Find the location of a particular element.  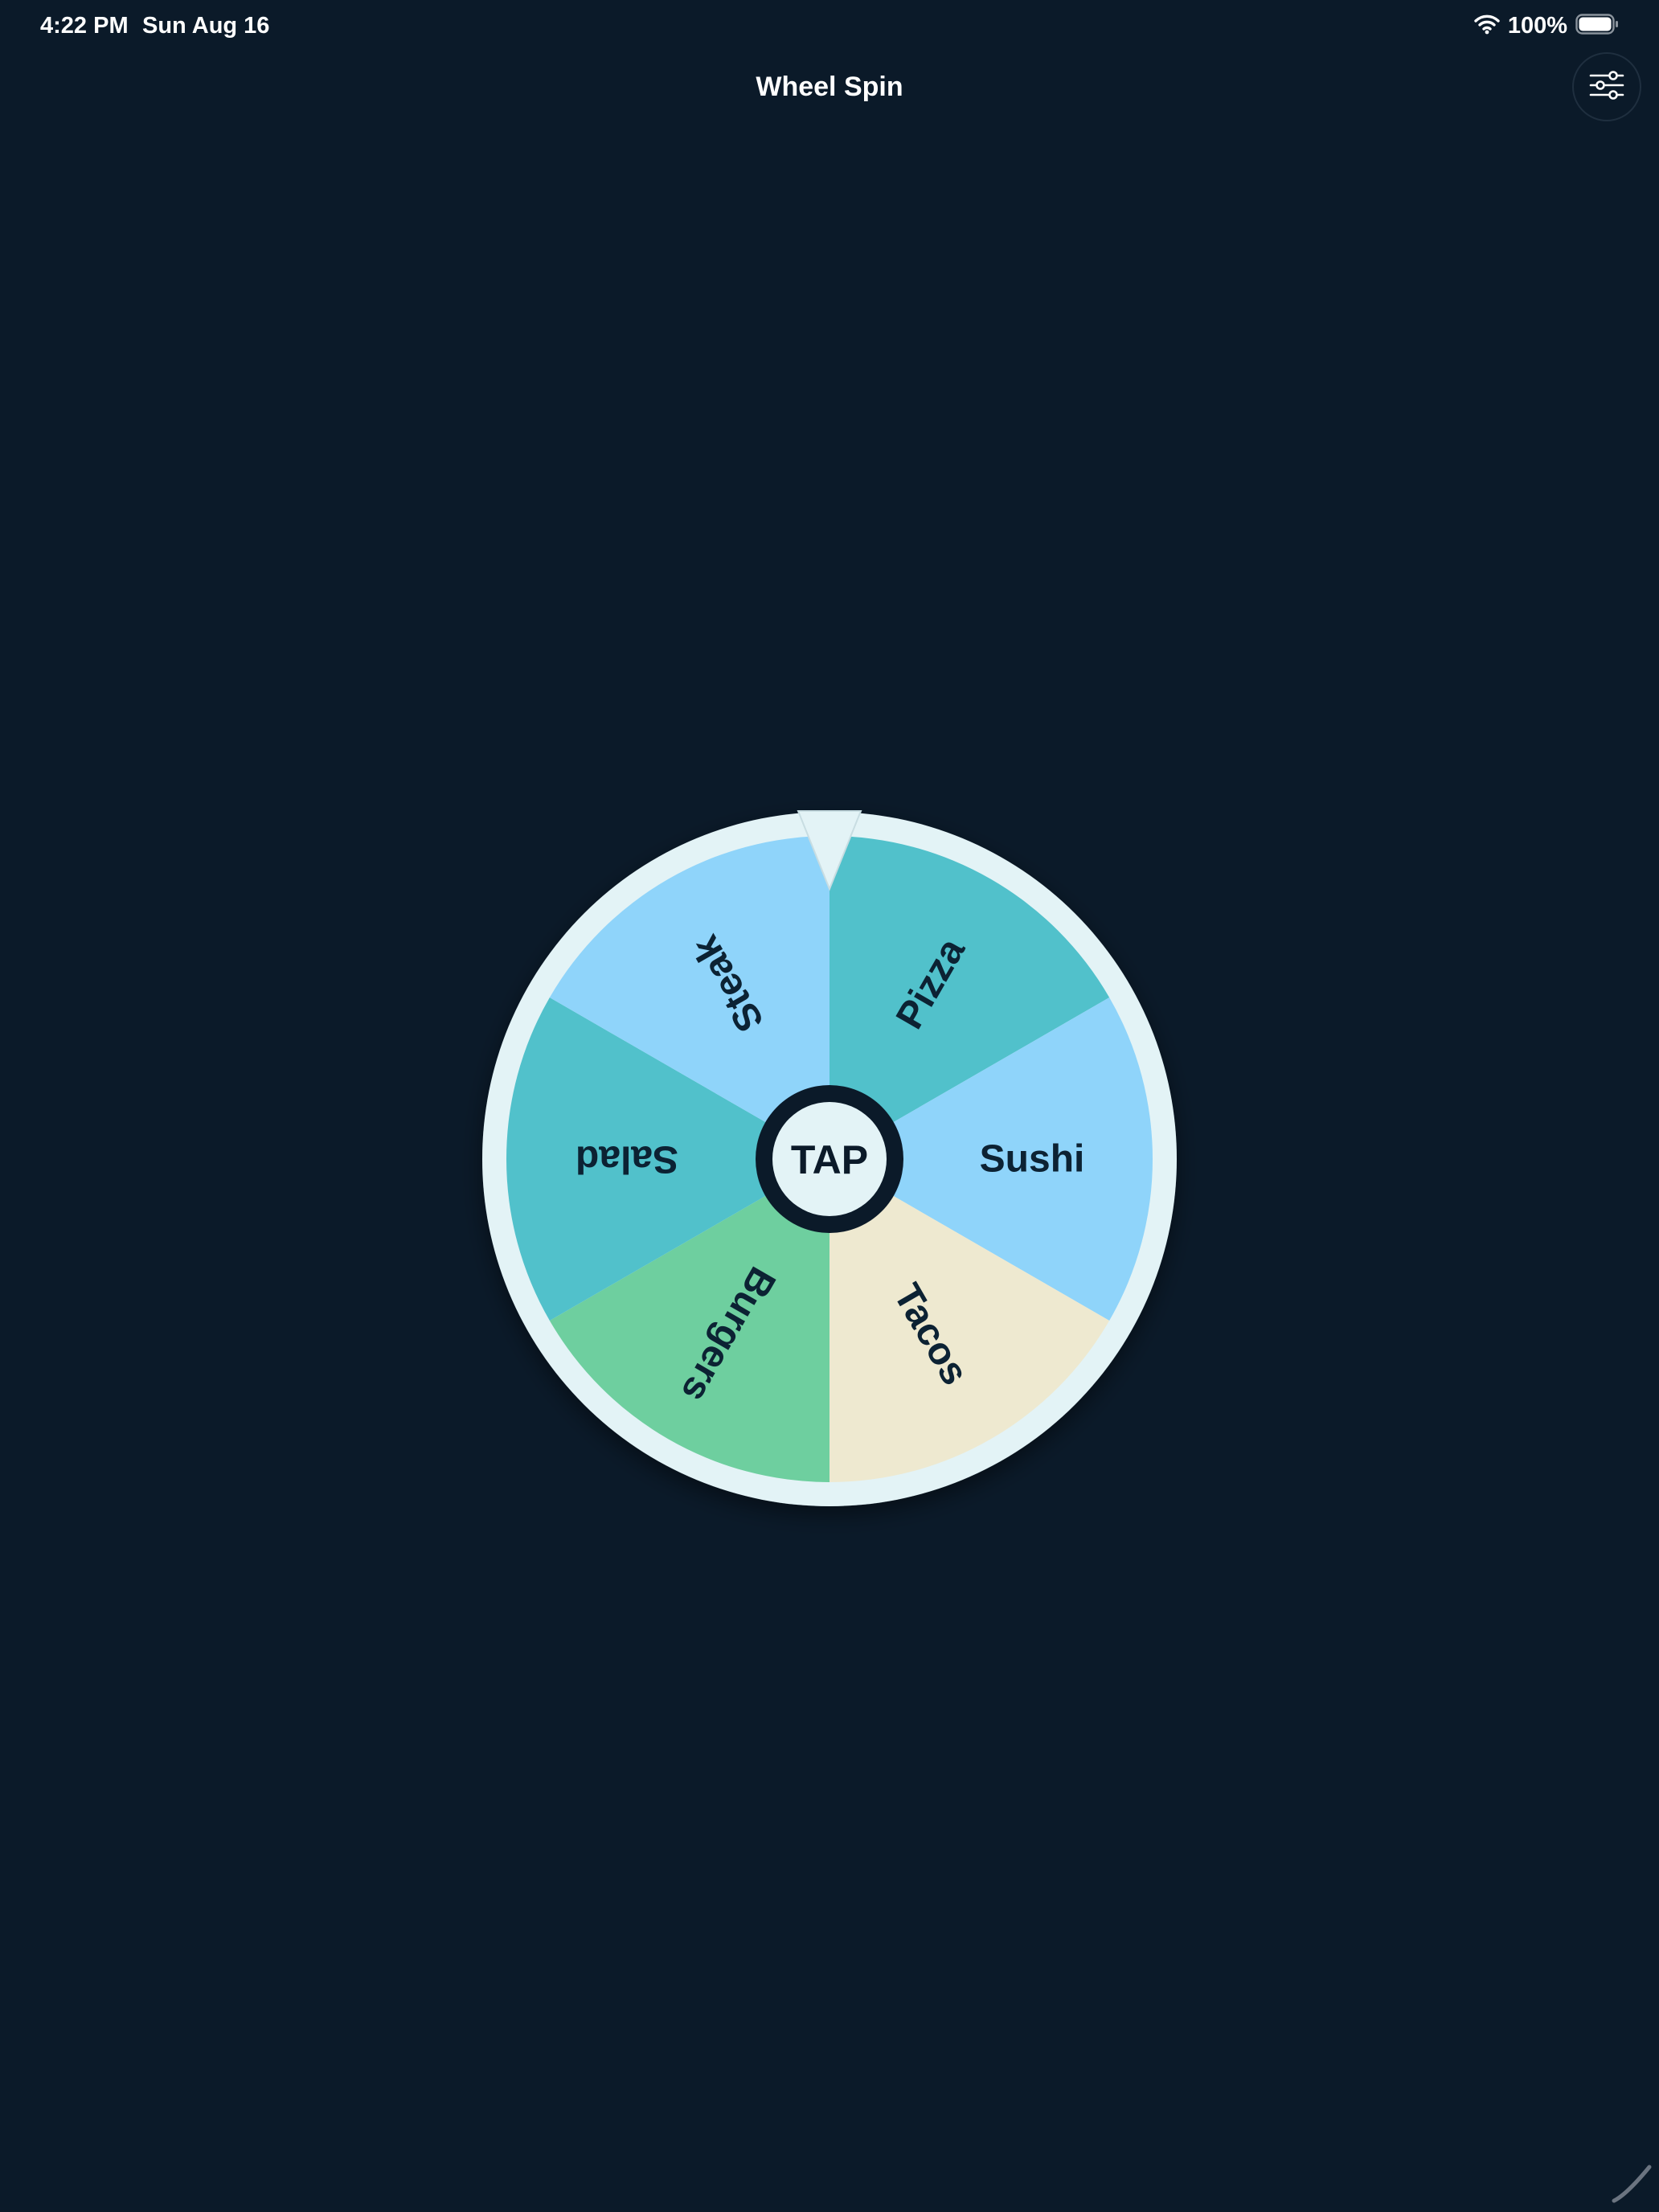

home-indicator is located at coordinates (1632, 2184).